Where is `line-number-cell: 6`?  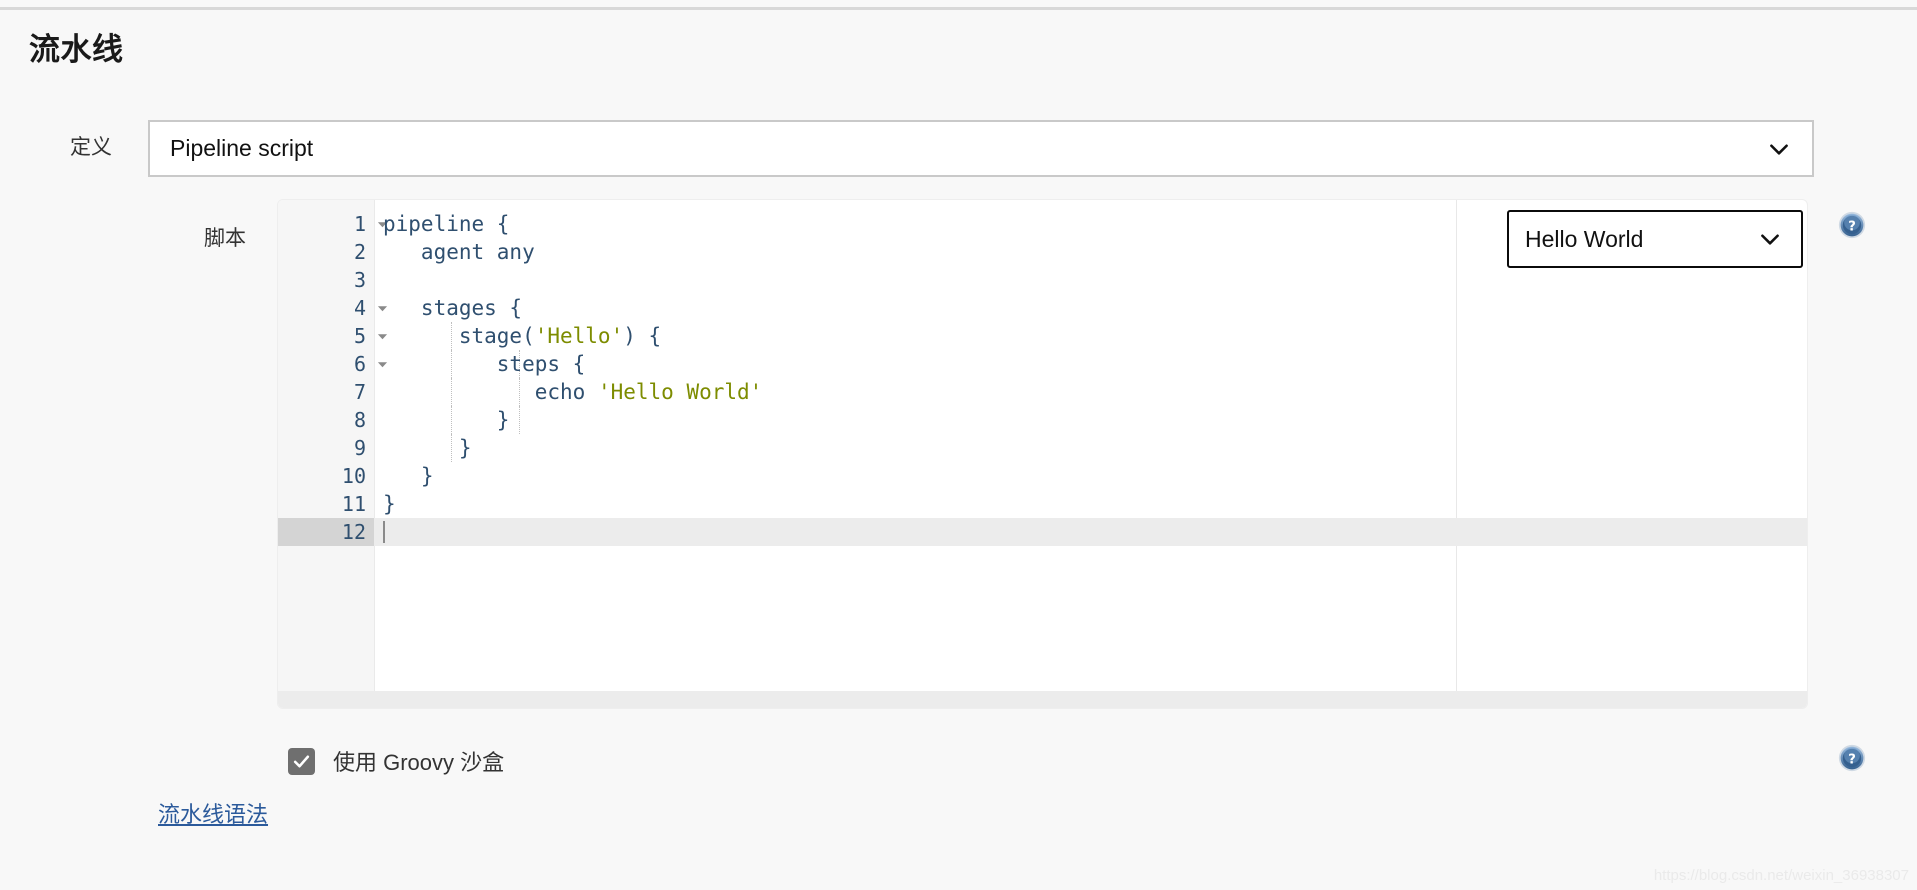 line-number-cell: 6 is located at coordinates (332, 364).